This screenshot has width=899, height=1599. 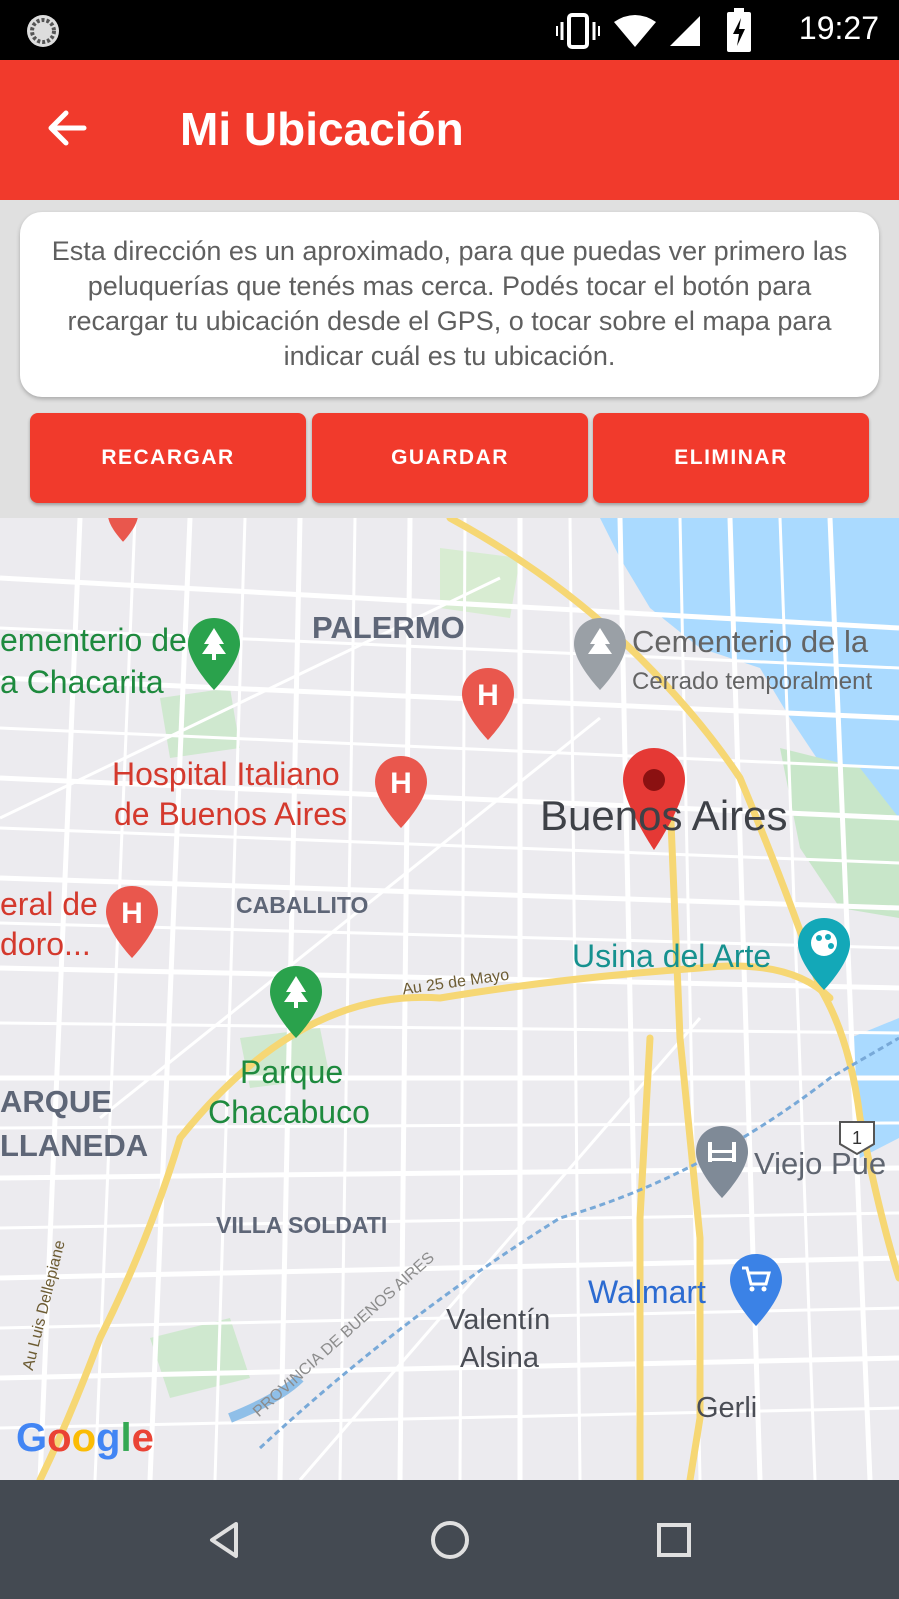 What do you see at coordinates (226, 774) in the screenshot?
I see `map-label-hospital-1: Hospital Italiano` at bounding box center [226, 774].